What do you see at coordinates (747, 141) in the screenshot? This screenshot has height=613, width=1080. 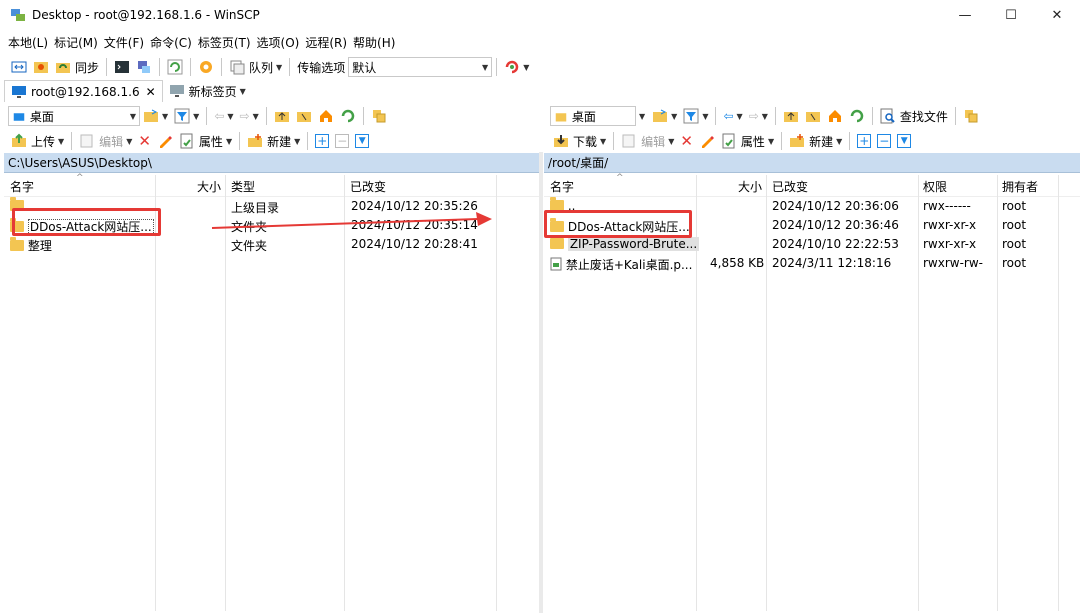 I see `right-properties-button: 属性 ▼` at bounding box center [747, 141].